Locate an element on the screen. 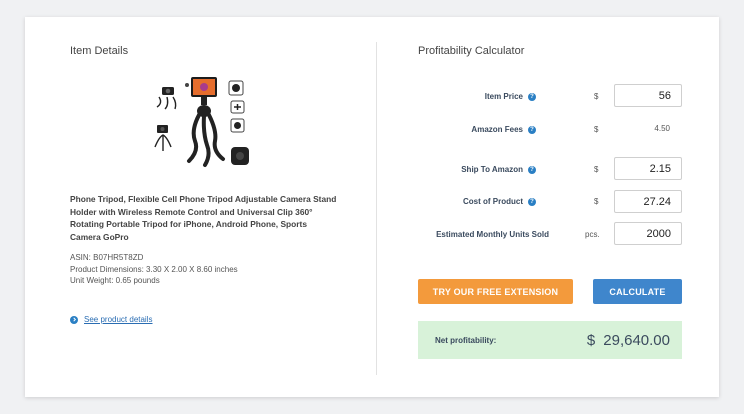  monthly-units-input is located at coordinates (648, 233).